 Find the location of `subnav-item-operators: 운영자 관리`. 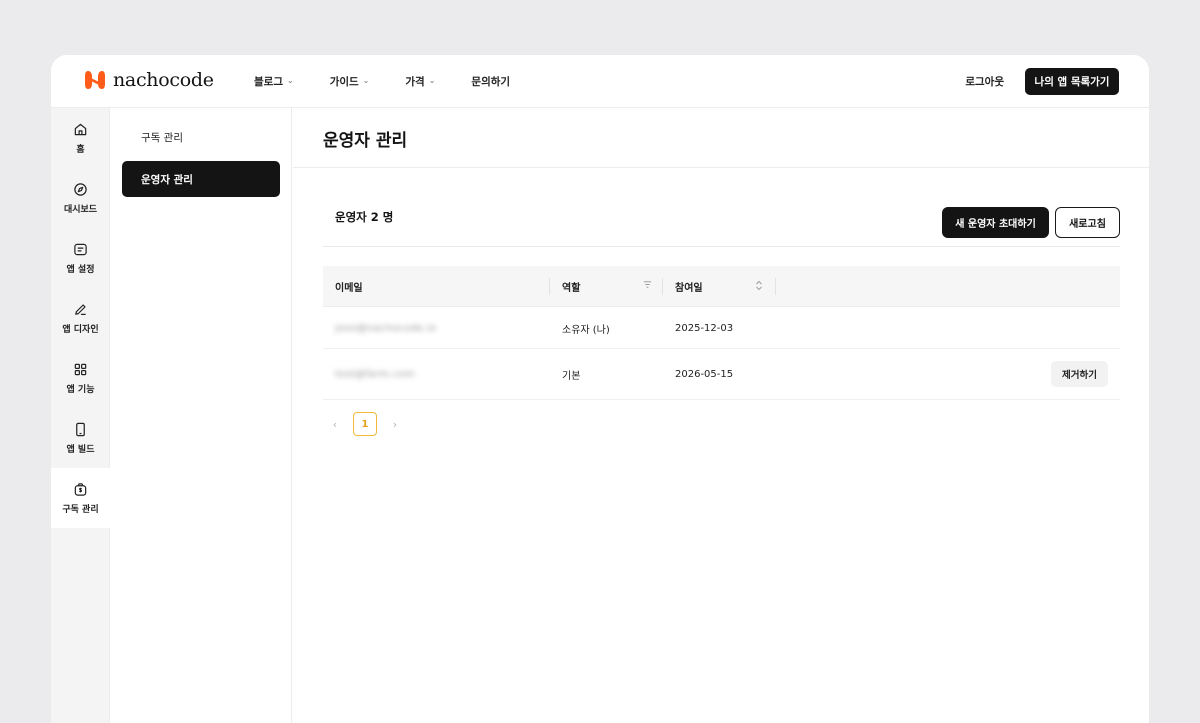

subnav-item-operators: 운영자 관리 is located at coordinates (201, 179).